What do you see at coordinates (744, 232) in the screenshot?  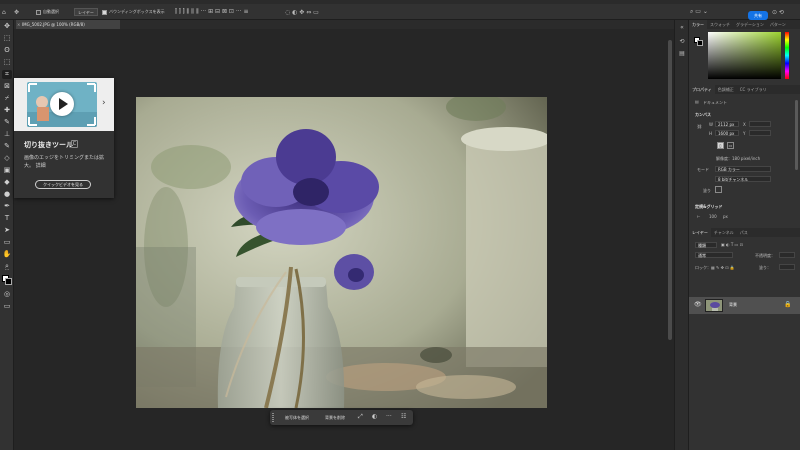 I see `tab-paths: パス` at bounding box center [744, 232].